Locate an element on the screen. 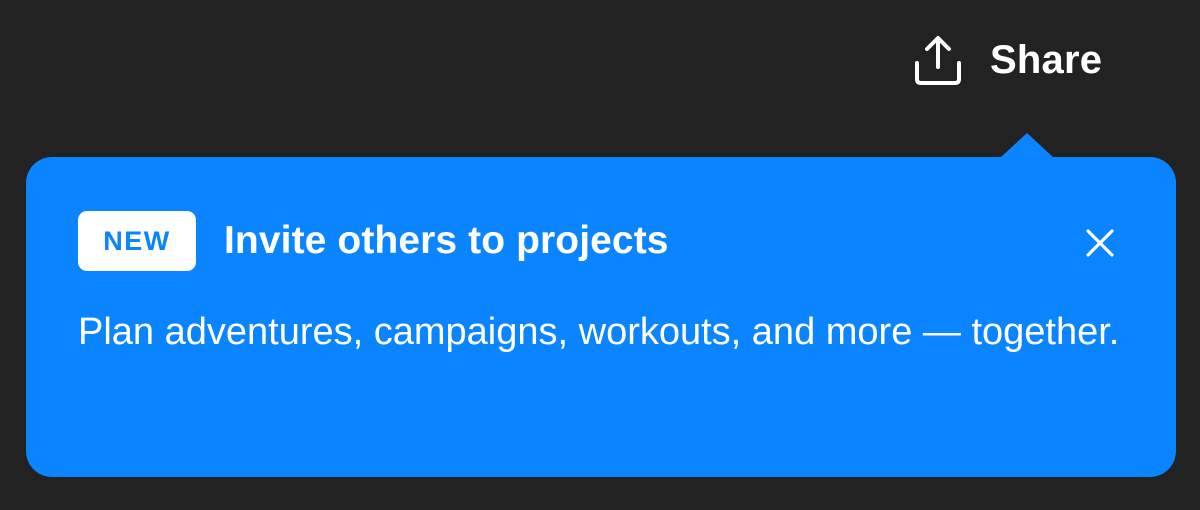 The height and width of the screenshot is (510, 1200). popover-arrow is located at coordinates (1027, 145).